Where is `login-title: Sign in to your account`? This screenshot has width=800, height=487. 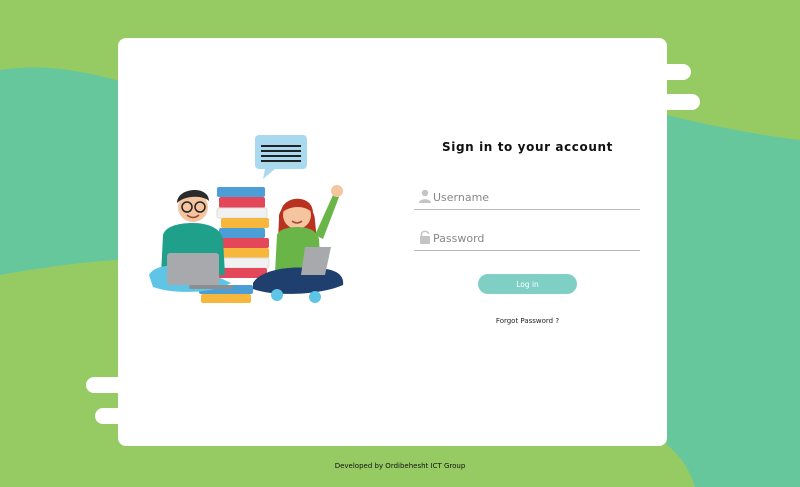
login-title: Sign in to your account is located at coordinates (527, 147).